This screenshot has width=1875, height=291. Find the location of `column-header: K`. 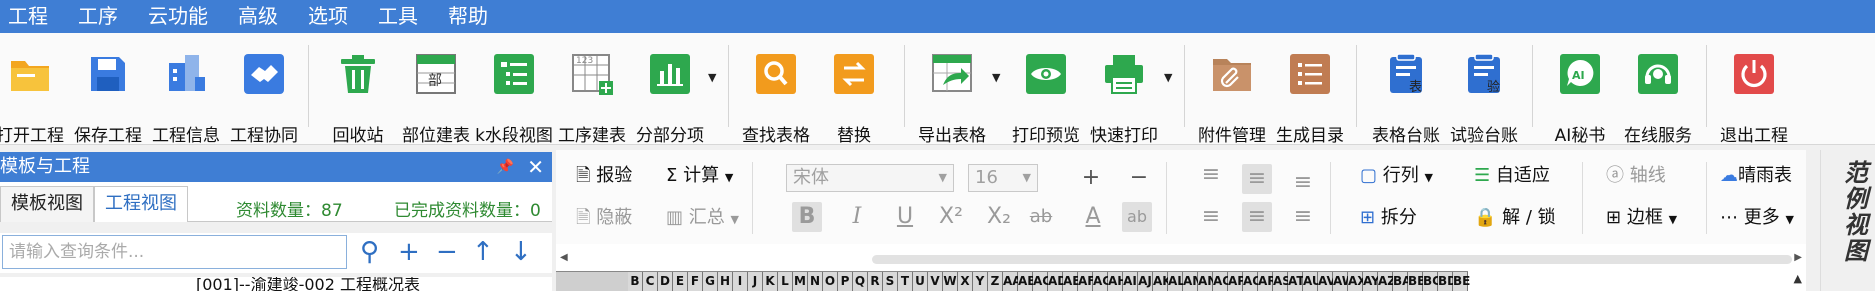

column-header: K is located at coordinates (770, 281).